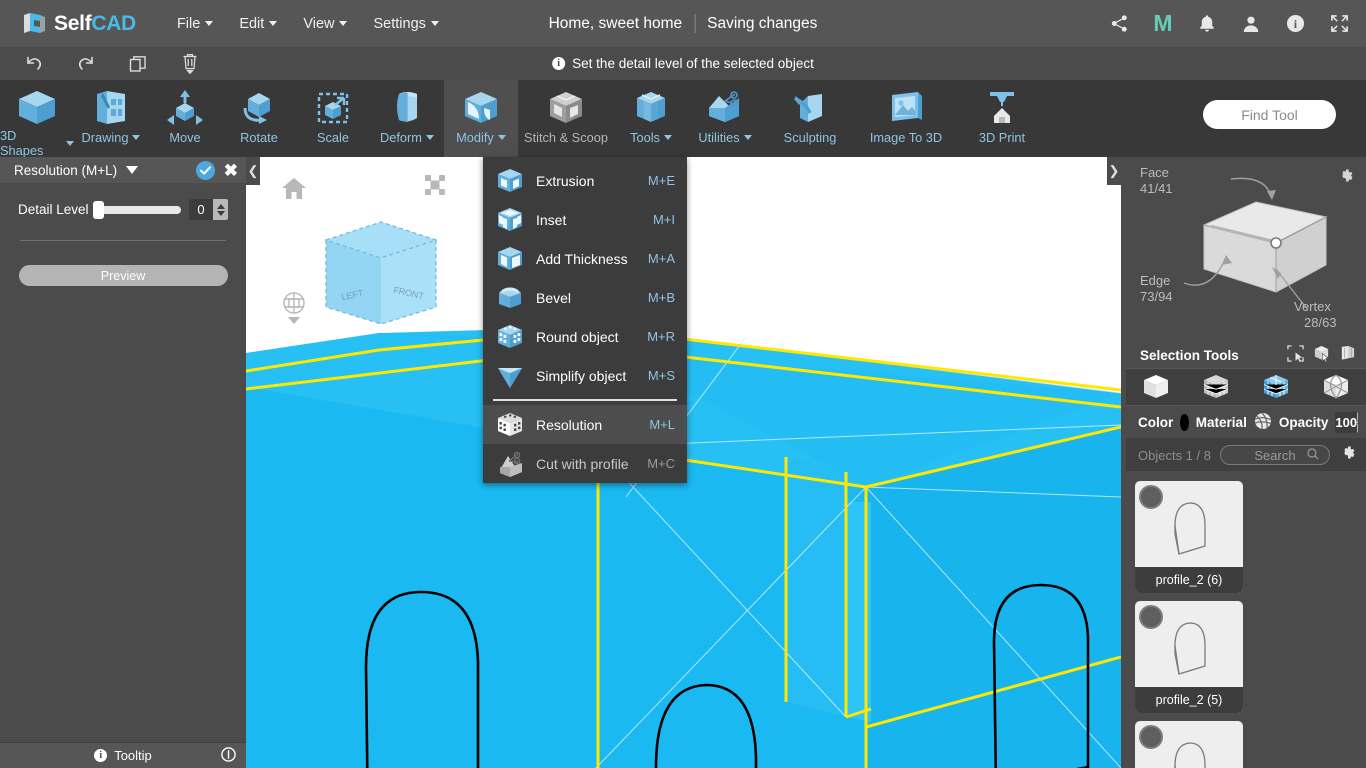 This screenshot has width=1366, height=768. What do you see at coordinates (405, 24) in the screenshot?
I see `menu-settings: Settings` at bounding box center [405, 24].